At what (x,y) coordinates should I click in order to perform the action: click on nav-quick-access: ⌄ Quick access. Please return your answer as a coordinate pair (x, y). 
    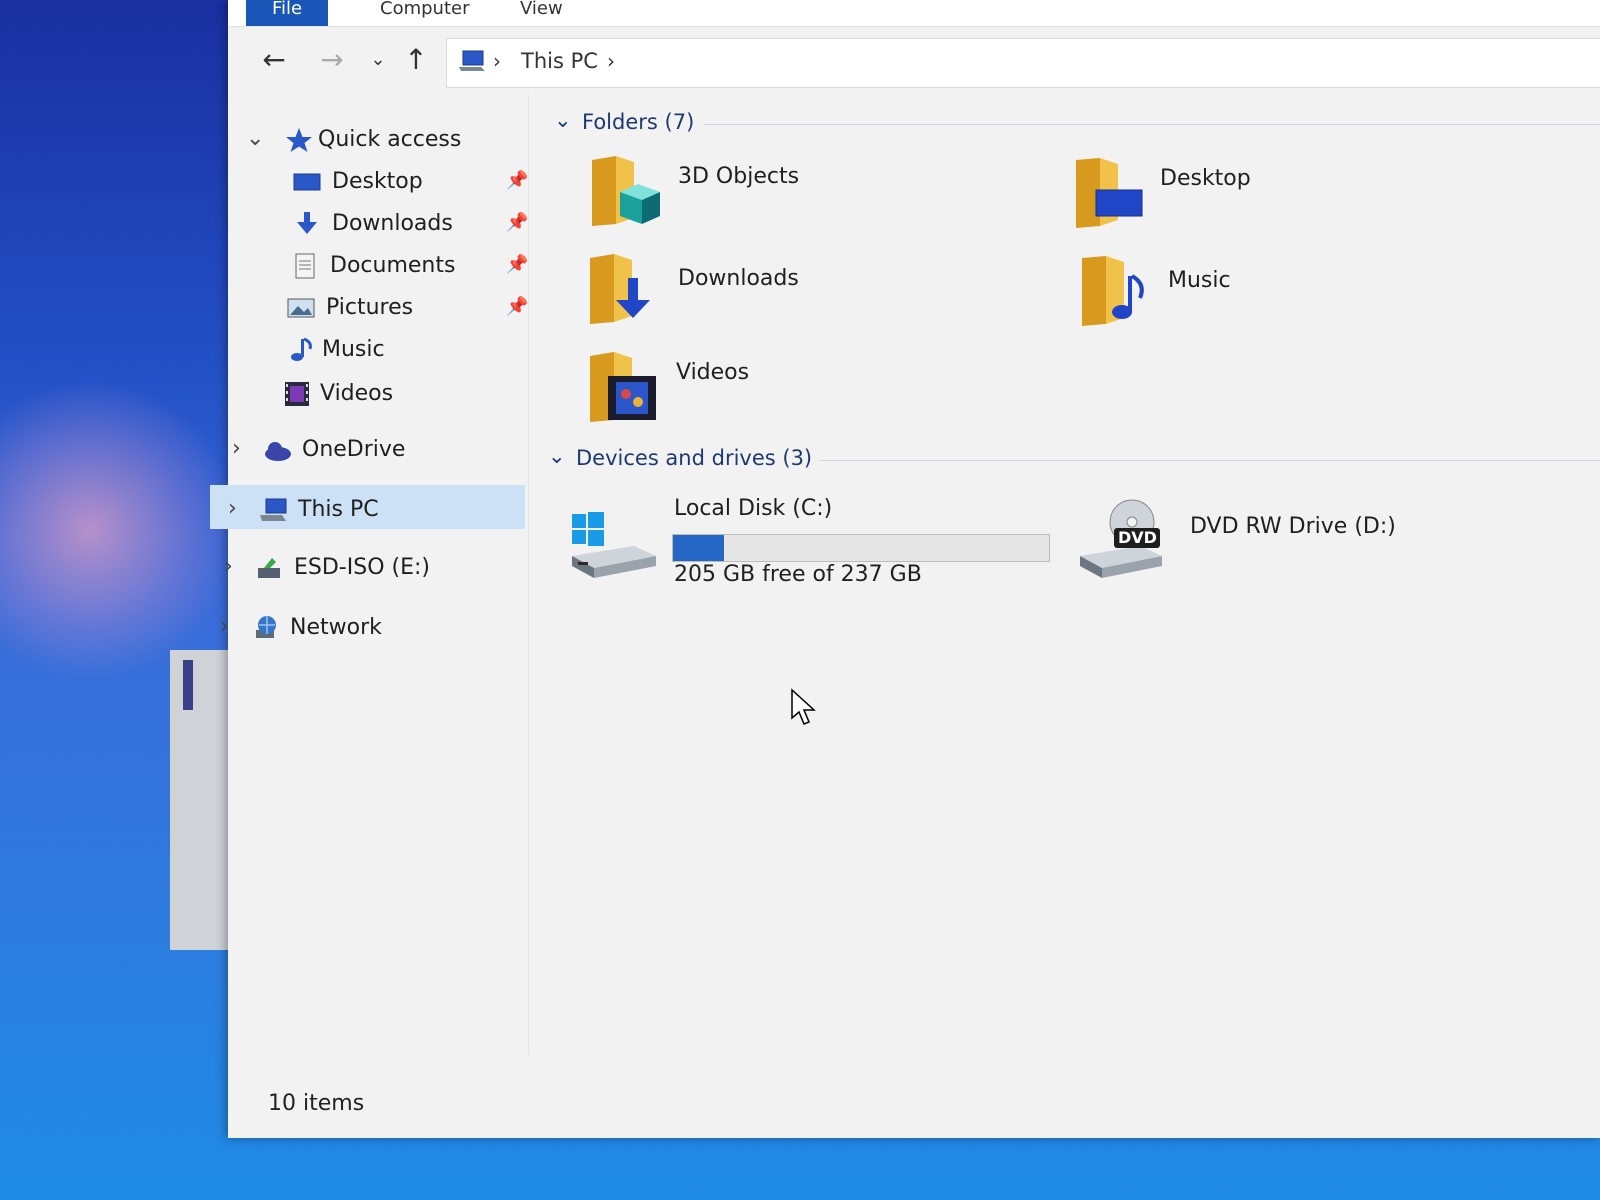
    Looking at the image, I should click on (386, 140).